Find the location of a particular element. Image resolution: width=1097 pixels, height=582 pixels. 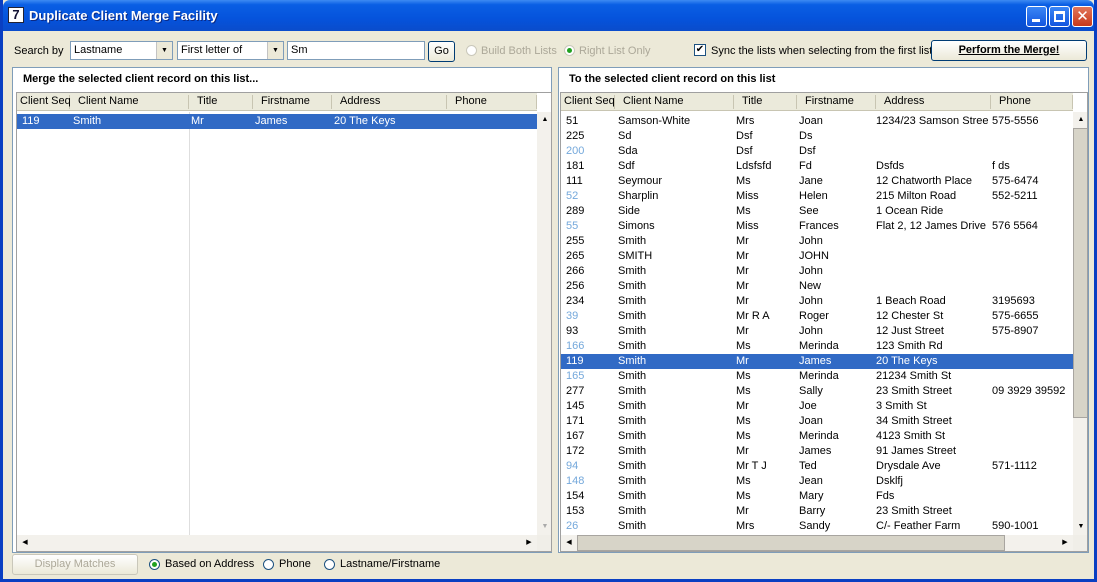

perform-merge-button: Perform the Merge! is located at coordinates (1009, 50).